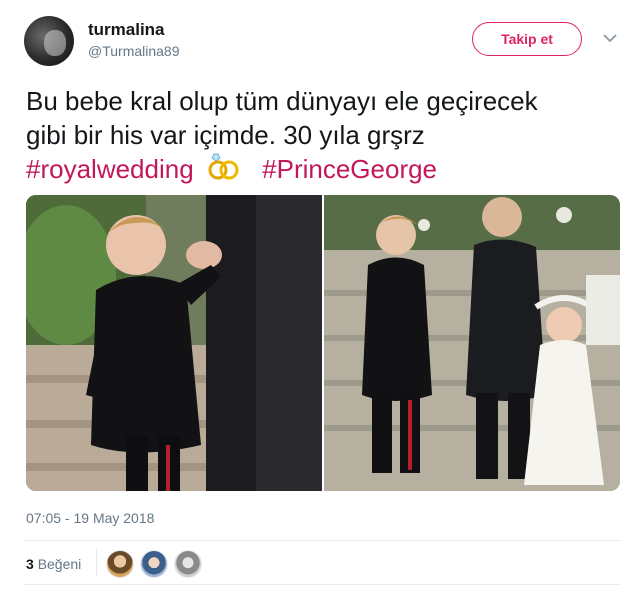  Describe the element at coordinates (349, 169) in the screenshot. I see `hashtag-princegeorge: #PrinceGeorge` at that location.